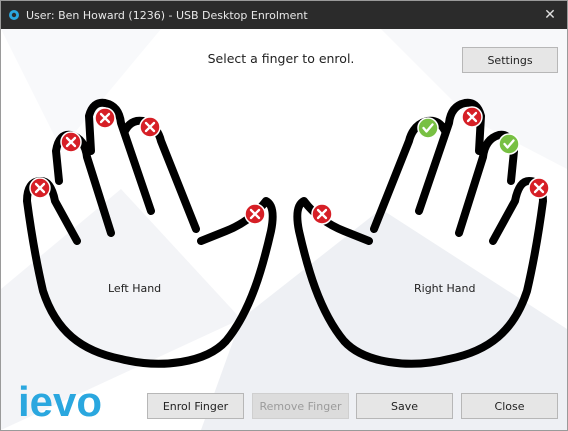 The width and height of the screenshot is (568, 431). I want to click on finger-left-little, so click(40, 188).